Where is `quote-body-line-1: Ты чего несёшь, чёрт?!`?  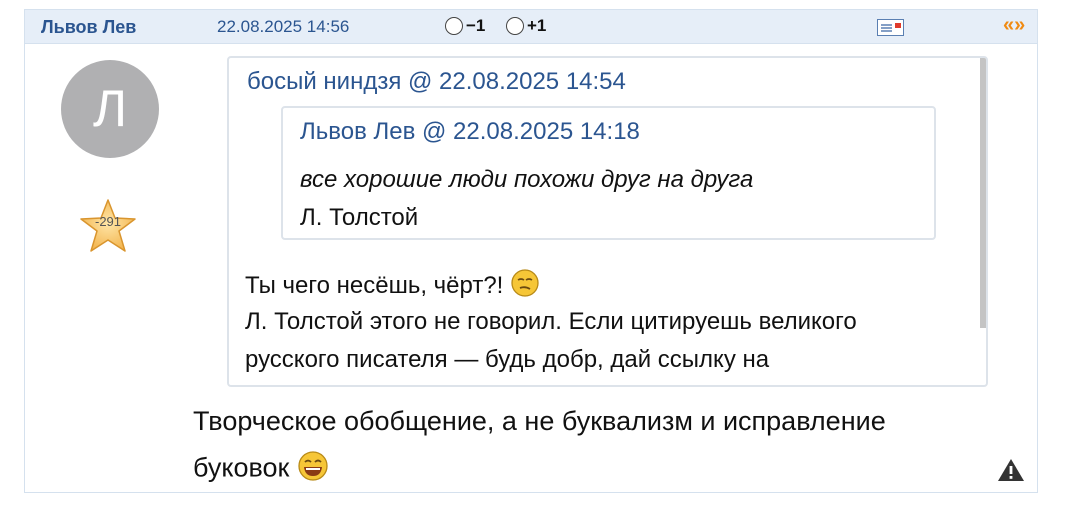 quote-body-line-1: Ты чего несёшь, чёрт?! is located at coordinates (605, 286).